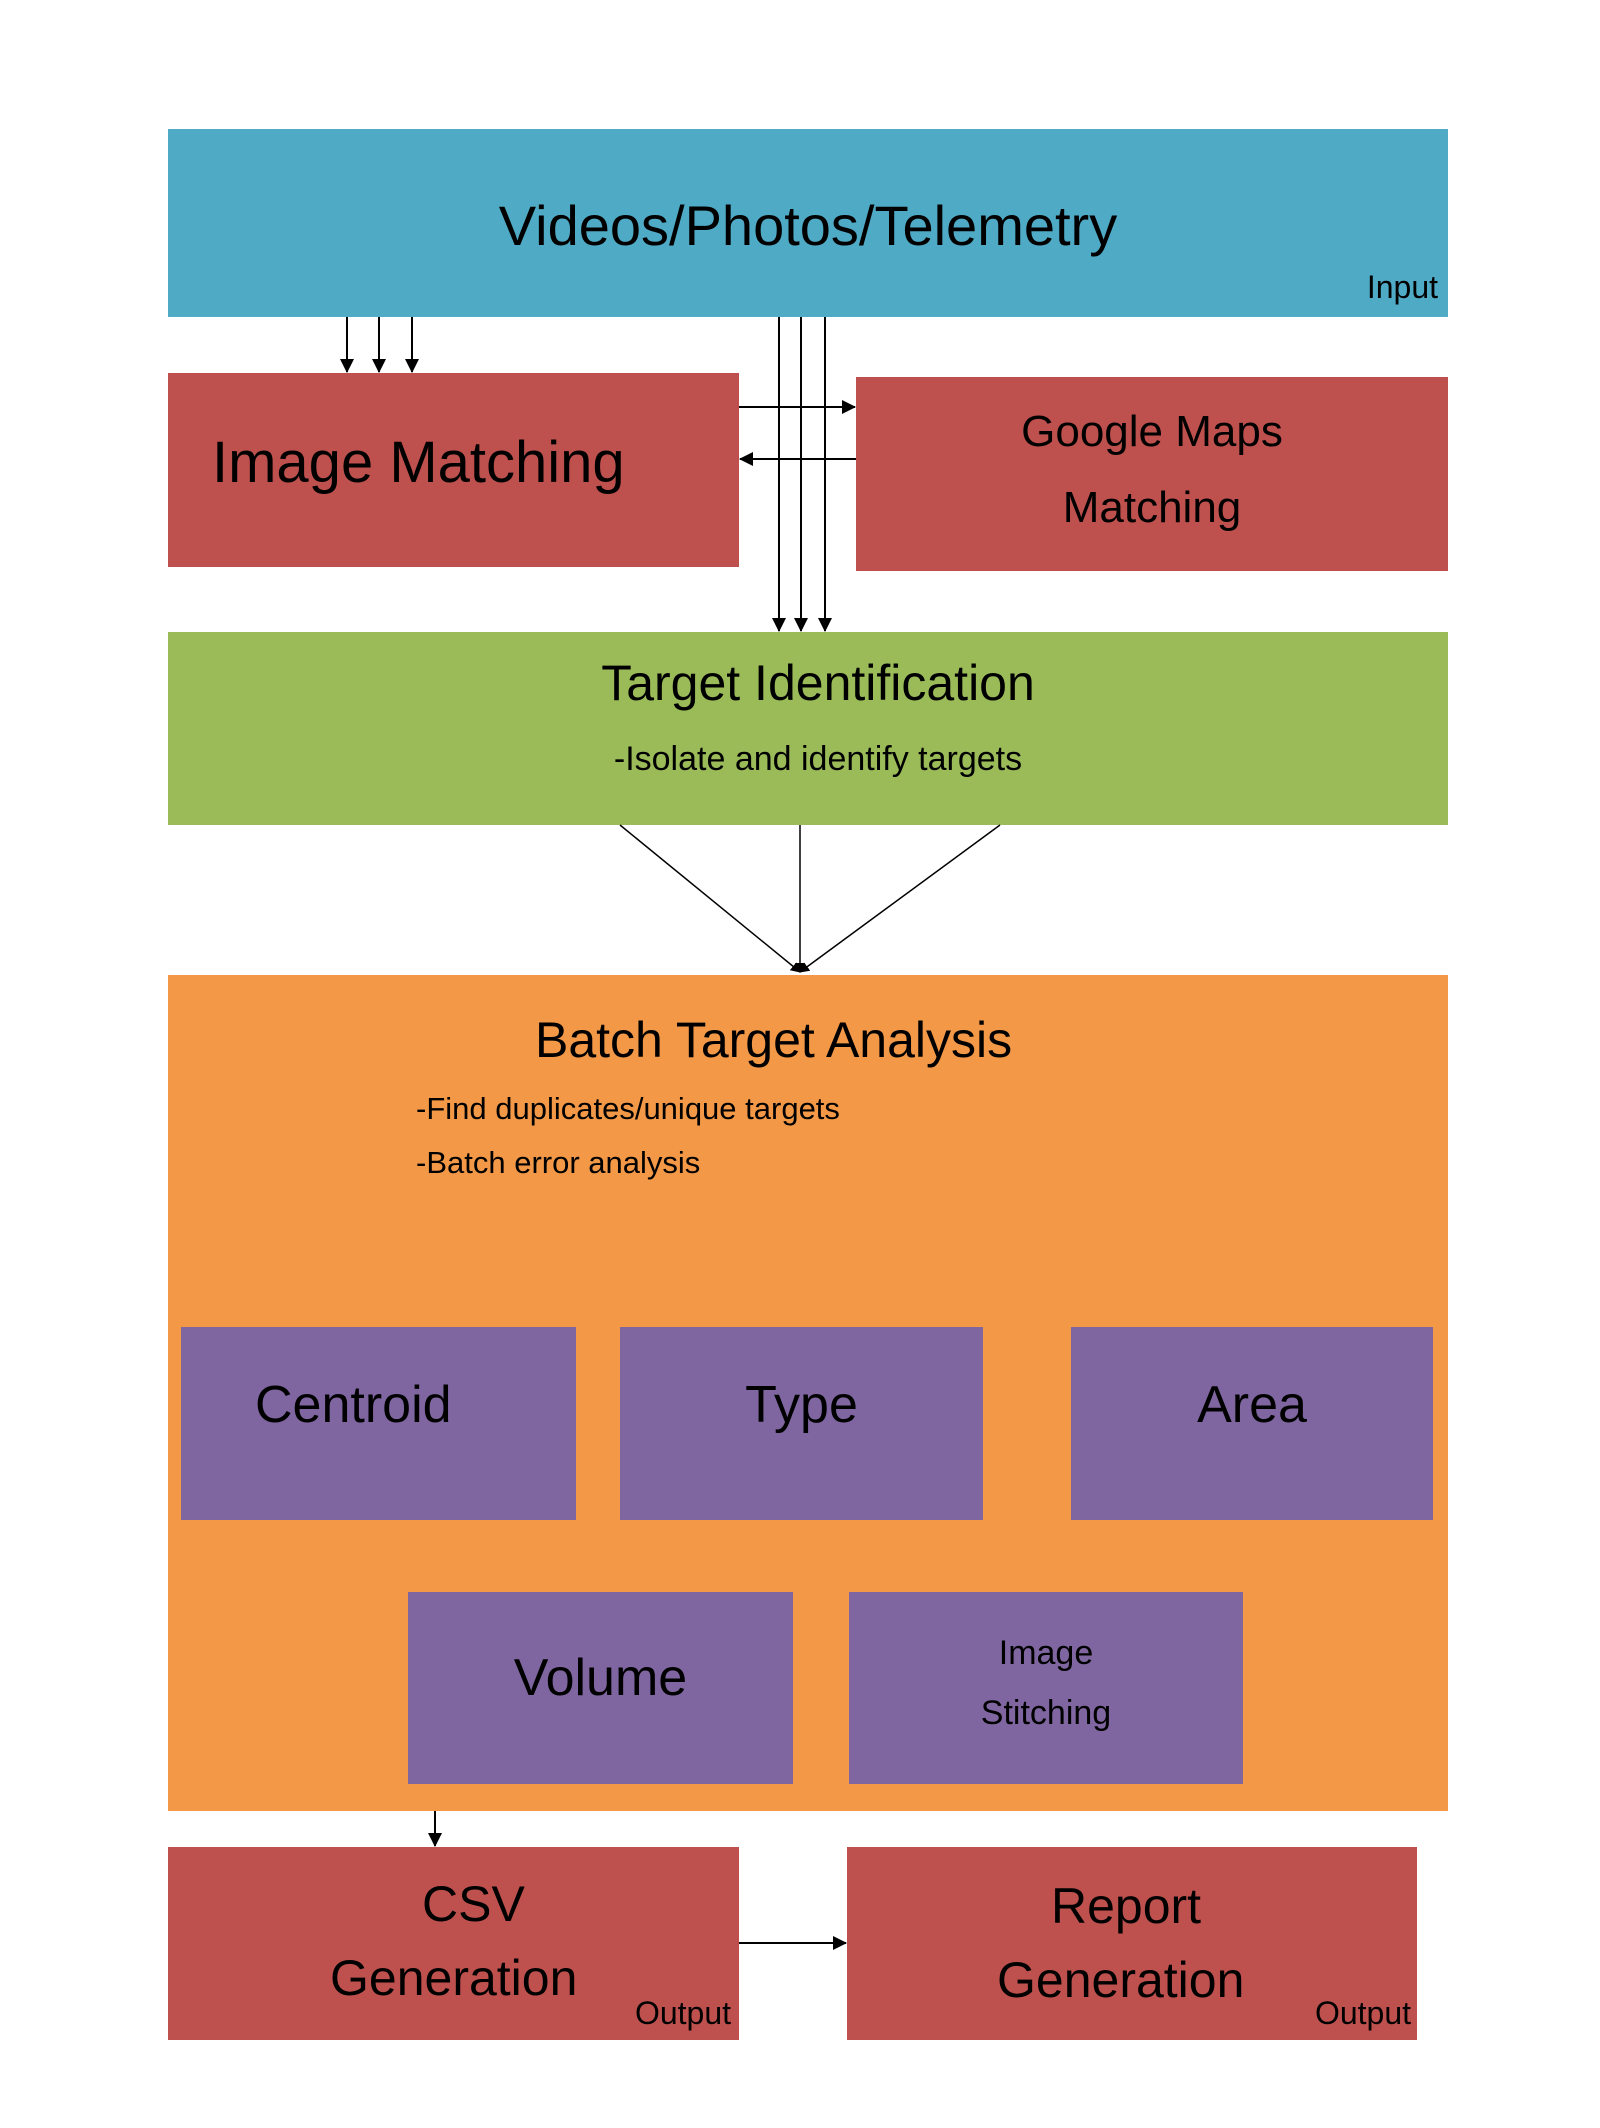 The width and height of the screenshot is (1600, 2128). I want to click on target-identification-bullet: -Isolate and identify targets, so click(818, 759).